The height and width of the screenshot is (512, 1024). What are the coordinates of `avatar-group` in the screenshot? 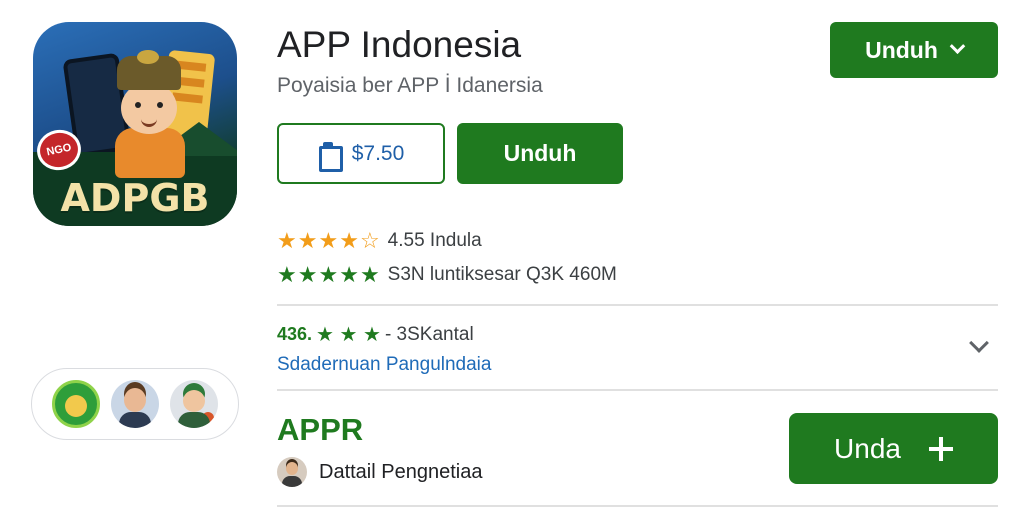 It's located at (135, 404).